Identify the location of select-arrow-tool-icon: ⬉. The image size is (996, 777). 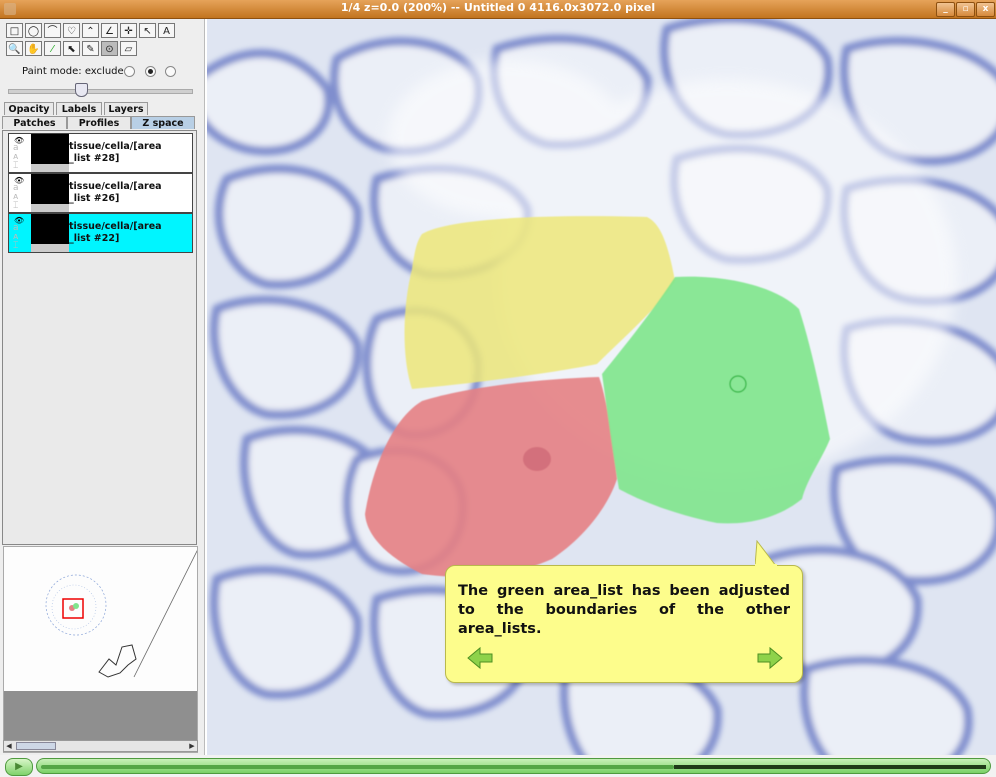
(71, 48).